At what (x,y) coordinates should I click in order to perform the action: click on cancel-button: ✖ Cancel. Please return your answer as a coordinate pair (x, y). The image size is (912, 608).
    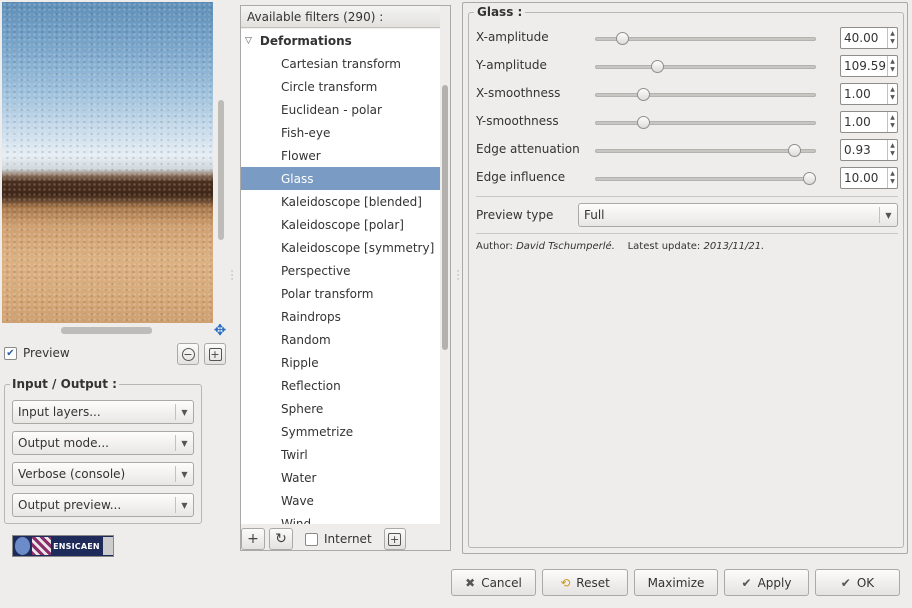
    Looking at the image, I should click on (493, 582).